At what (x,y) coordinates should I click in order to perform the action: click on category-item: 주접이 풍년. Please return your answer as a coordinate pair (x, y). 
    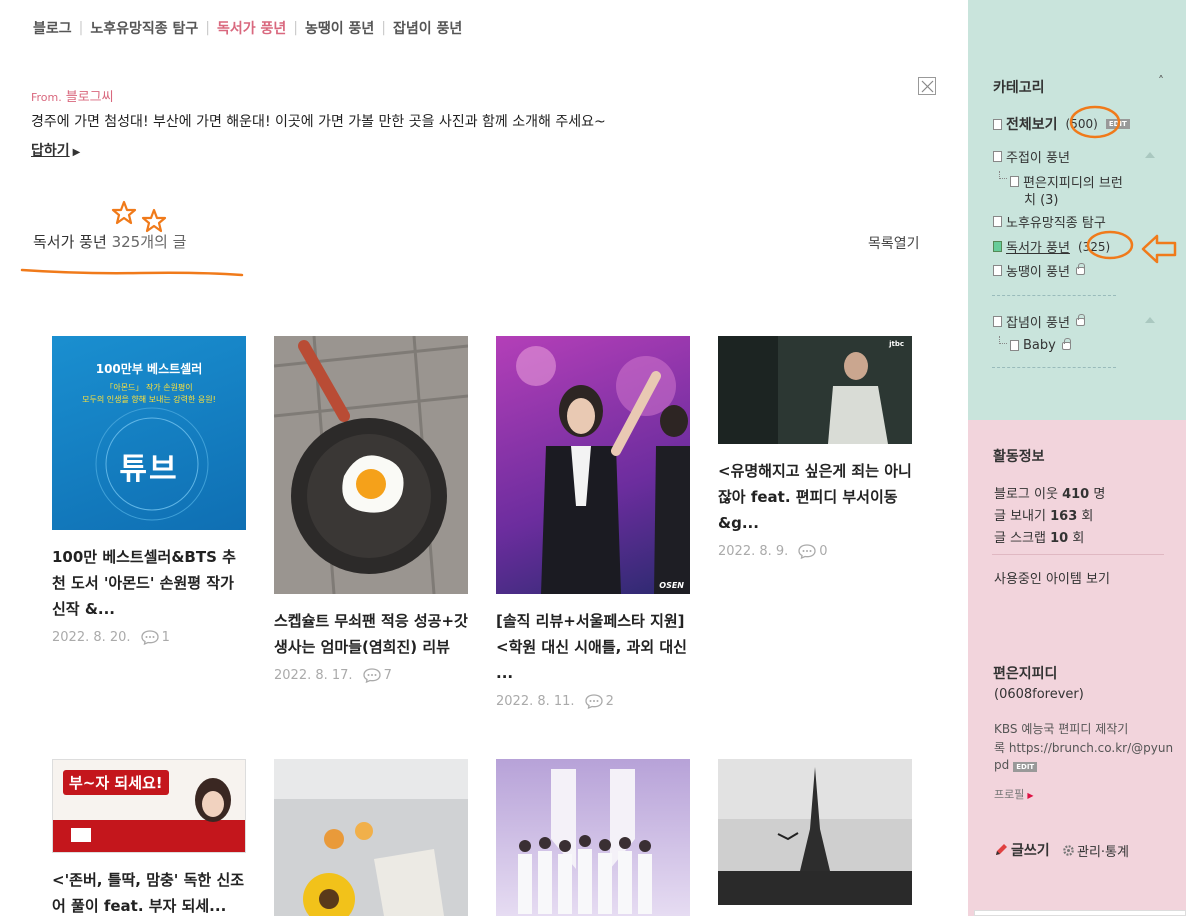
    Looking at the image, I should click on (1031, 156).